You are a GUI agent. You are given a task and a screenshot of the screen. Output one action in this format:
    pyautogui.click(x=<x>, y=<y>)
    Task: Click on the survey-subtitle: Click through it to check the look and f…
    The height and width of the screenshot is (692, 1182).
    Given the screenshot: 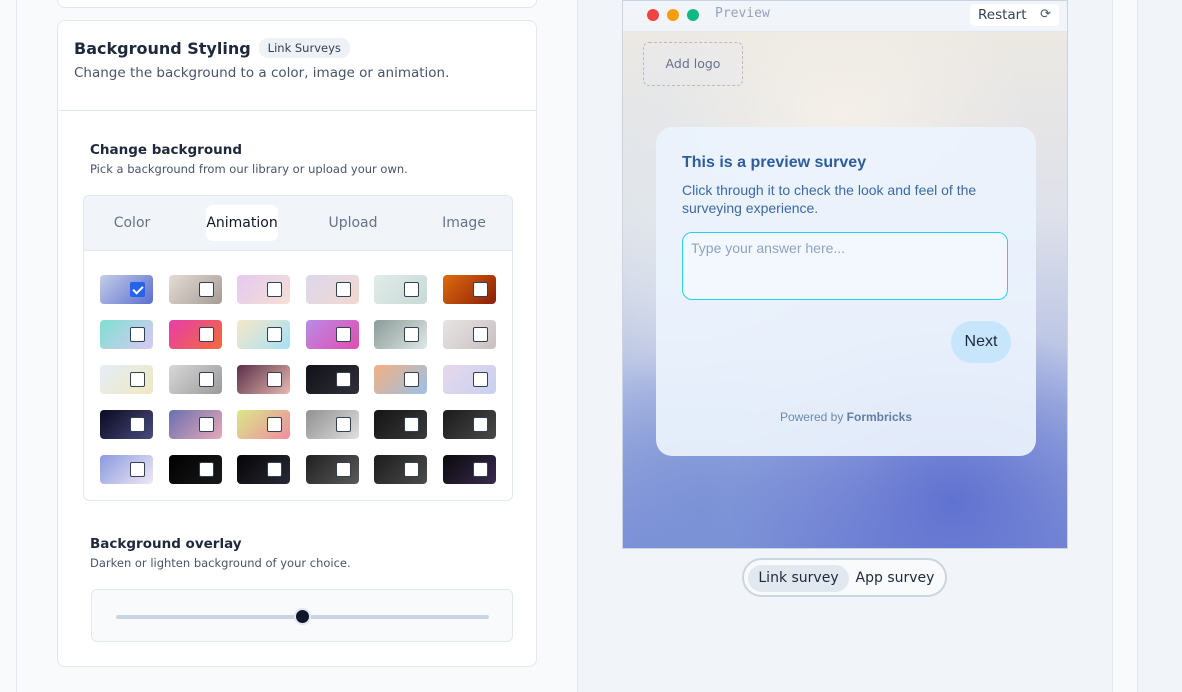 What is the action you would take?
    pyautogui.click(x=829, y=199)
    